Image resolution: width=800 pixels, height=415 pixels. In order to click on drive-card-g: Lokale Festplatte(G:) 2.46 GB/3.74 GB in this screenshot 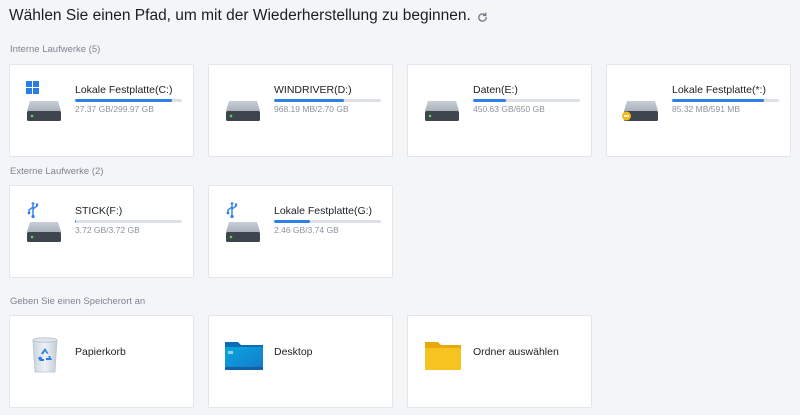, I will do `click(300, 231)`.